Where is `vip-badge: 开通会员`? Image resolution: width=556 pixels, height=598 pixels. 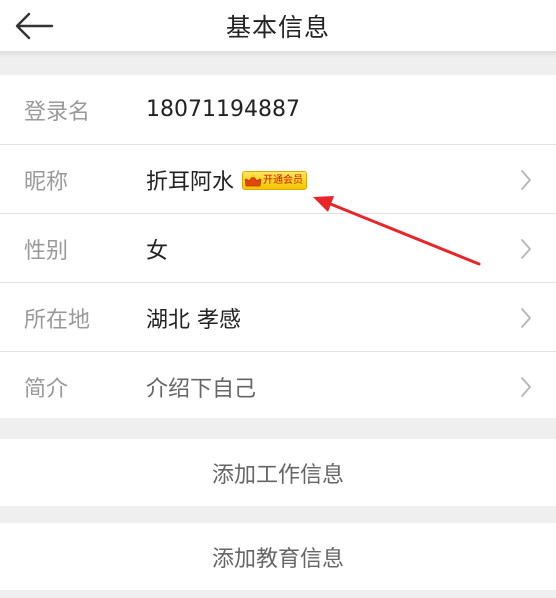
vip-badge: 开通会员 is located at coordinates (275, 180).